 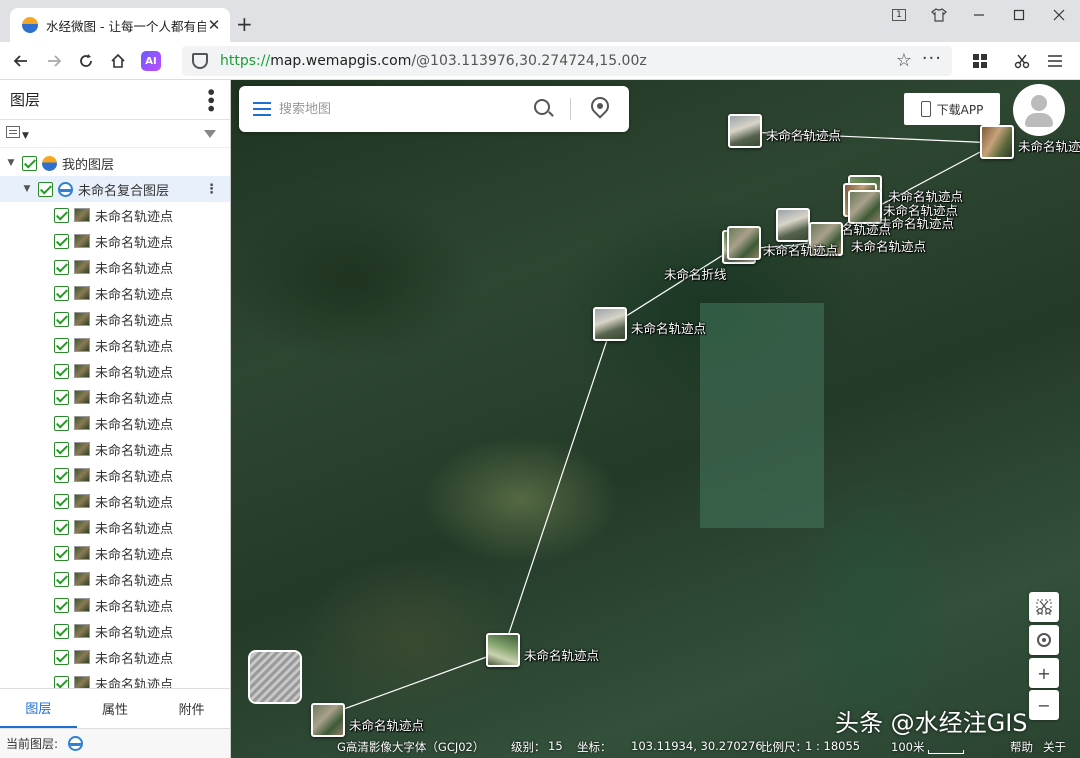 What do you see at coordinates (540, 21) in the screenshot?
I see `browser-tab-bar: 水经微图 - 让每一个人都有自 ✕ + 1` at bounding box center [540, 21].